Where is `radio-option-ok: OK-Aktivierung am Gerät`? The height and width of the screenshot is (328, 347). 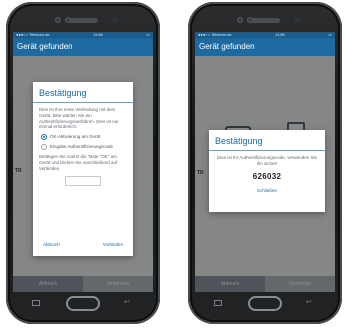
radio-option-ok: OK-Aktivierung am Gerät is located at coordinates (83, 135).